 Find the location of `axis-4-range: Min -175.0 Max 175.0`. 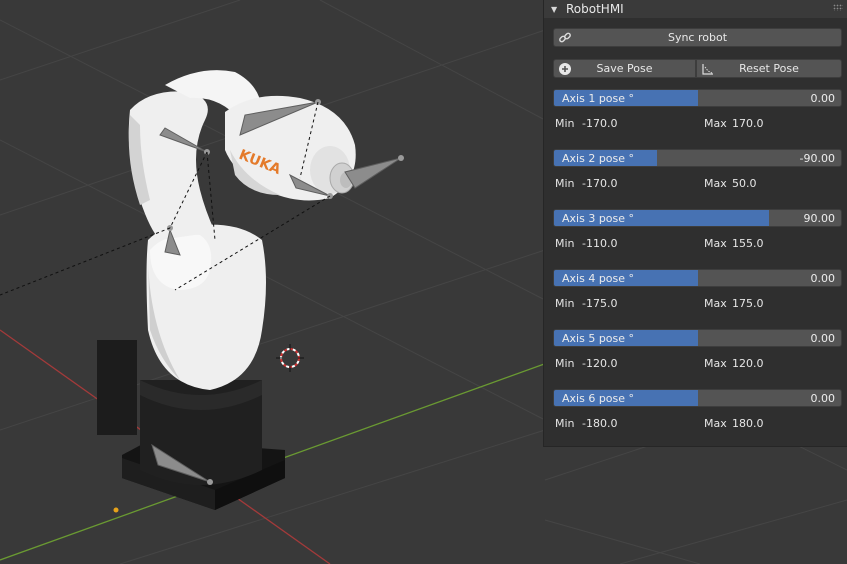

axis-4-range: Min -175.0 Max 175.0 is located at coordinates (695, 304).